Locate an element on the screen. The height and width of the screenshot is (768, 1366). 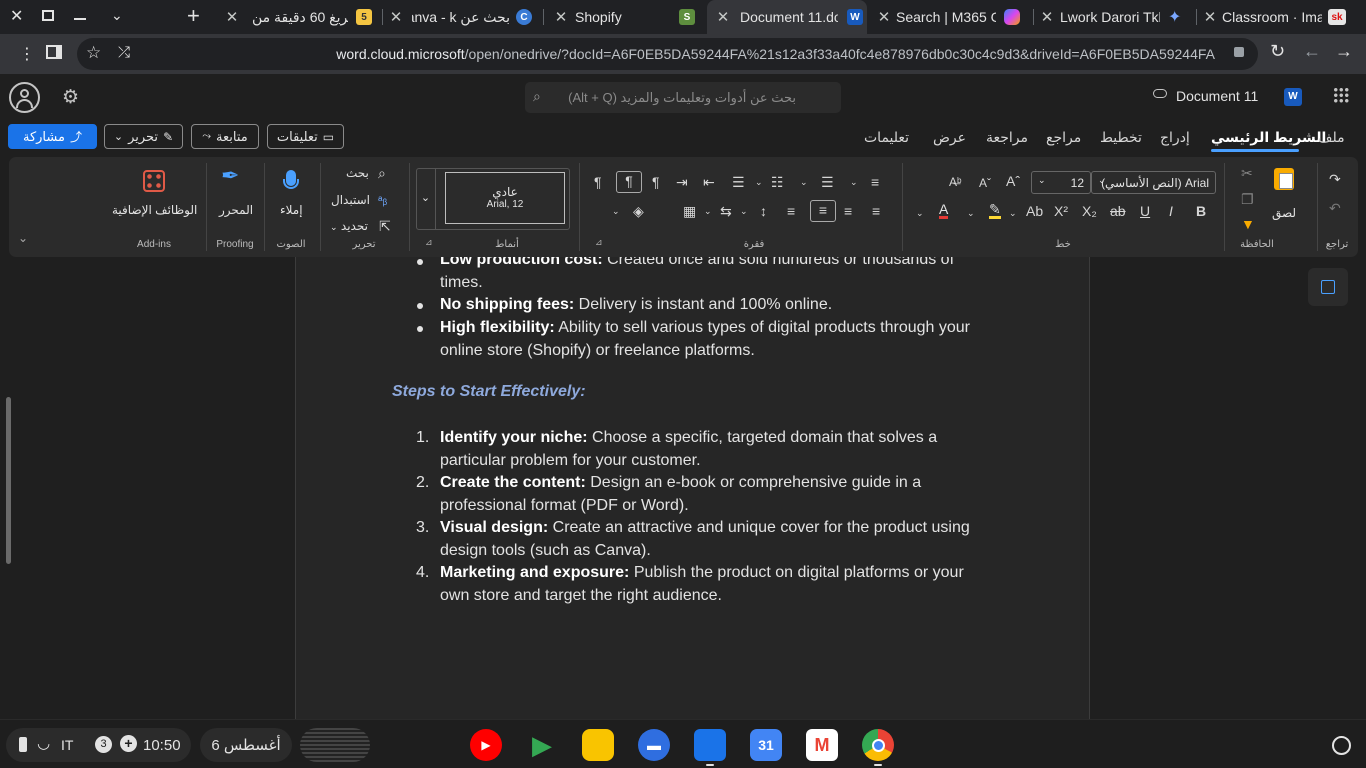
tab-view: عرض is located at coordinates (949, 137).